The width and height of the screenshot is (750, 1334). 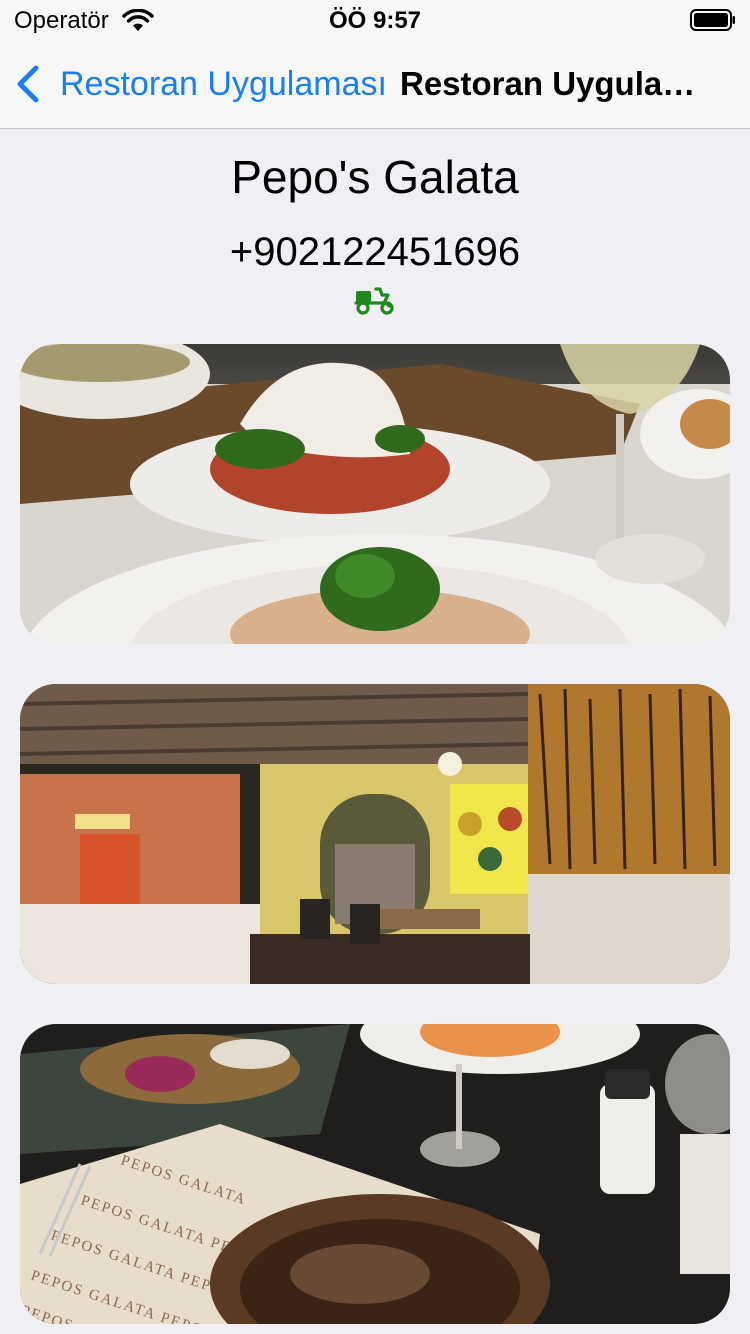 What do you see at coordinates (223, 83) in the screenshot?
I see `back-button-label: Restoran Uygulaması` at bounding box center [223, 83].